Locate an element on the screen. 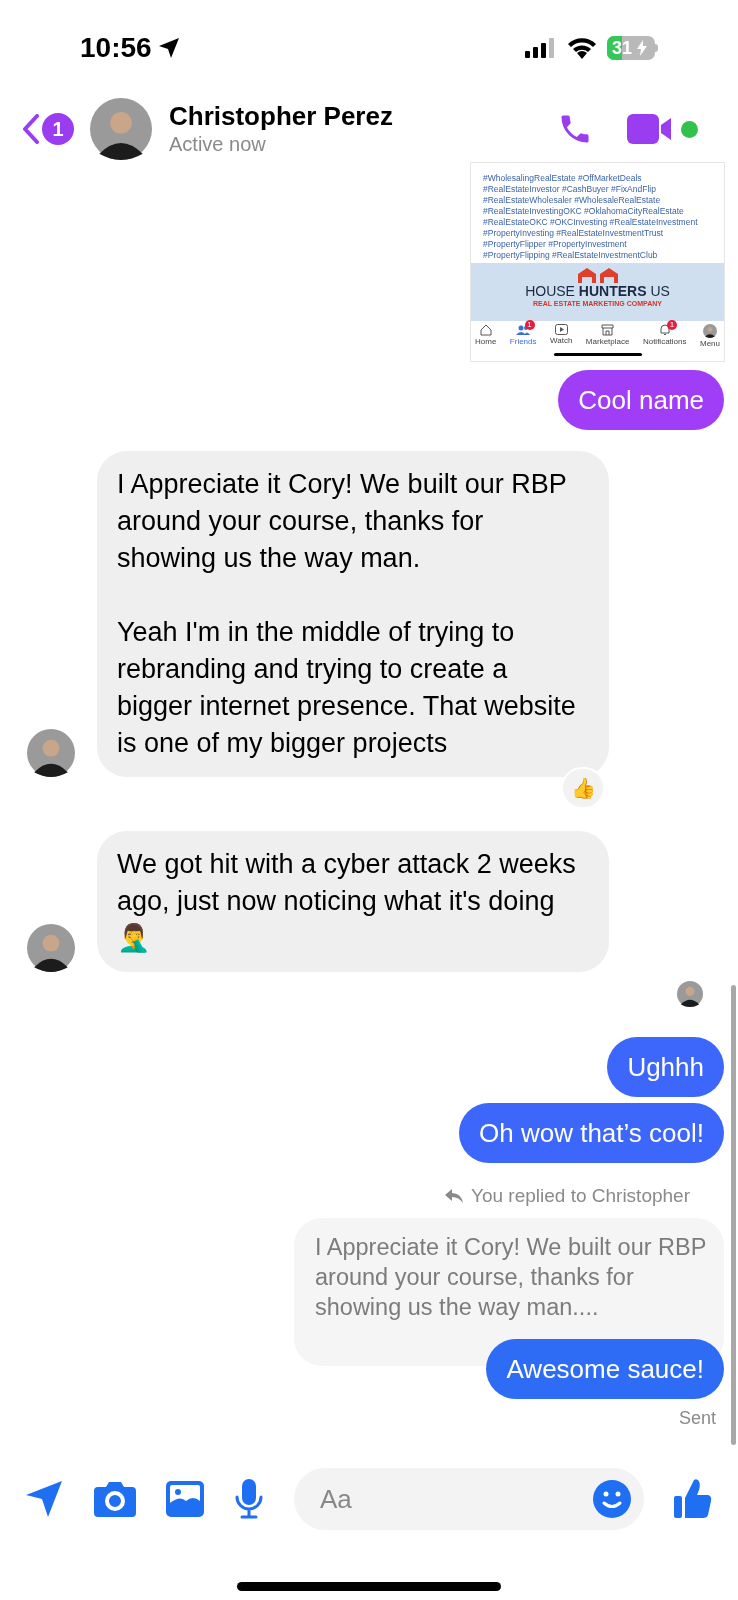 This screenshot has width=738, height=1600. delivery-status: Sent is located at coordinates (697, 1418).